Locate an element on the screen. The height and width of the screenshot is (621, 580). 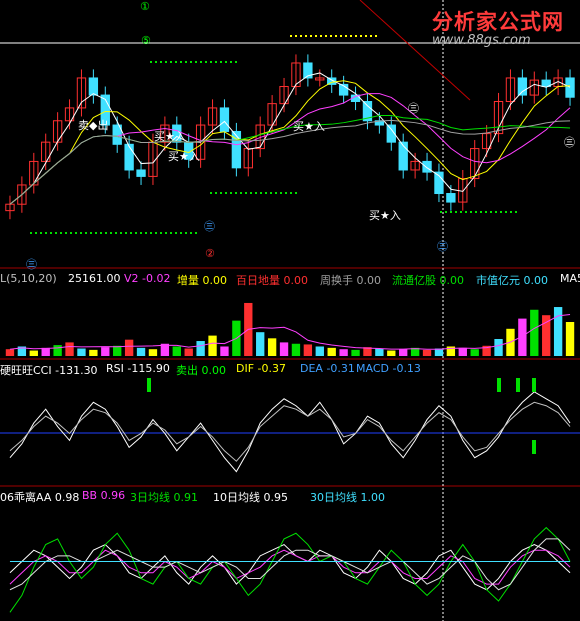
vol-params: L(5,10,20) is located at coordinates (28, 278).